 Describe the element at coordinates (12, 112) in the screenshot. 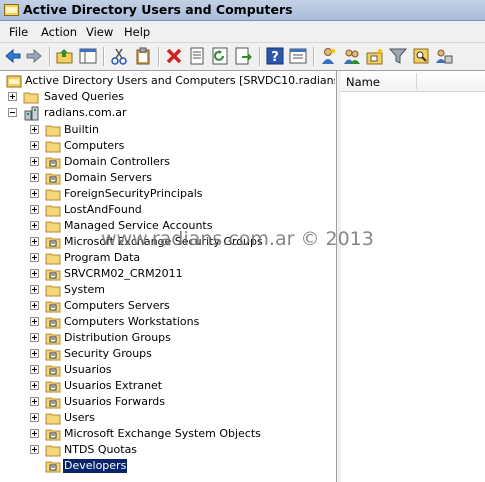

I see `collapse-icon` at that location.